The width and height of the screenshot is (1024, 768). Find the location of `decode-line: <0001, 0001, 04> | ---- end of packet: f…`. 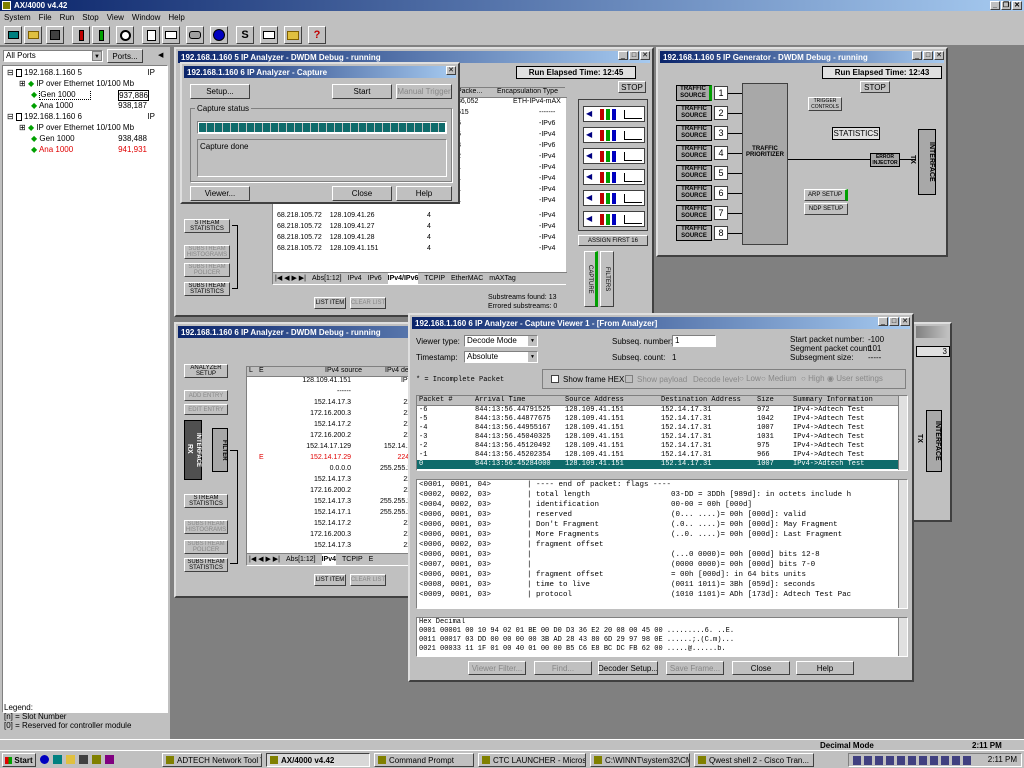

decode-line: <0001, 0001, 04> | ---- end of packet: f… is located at coordinates (657, 485).